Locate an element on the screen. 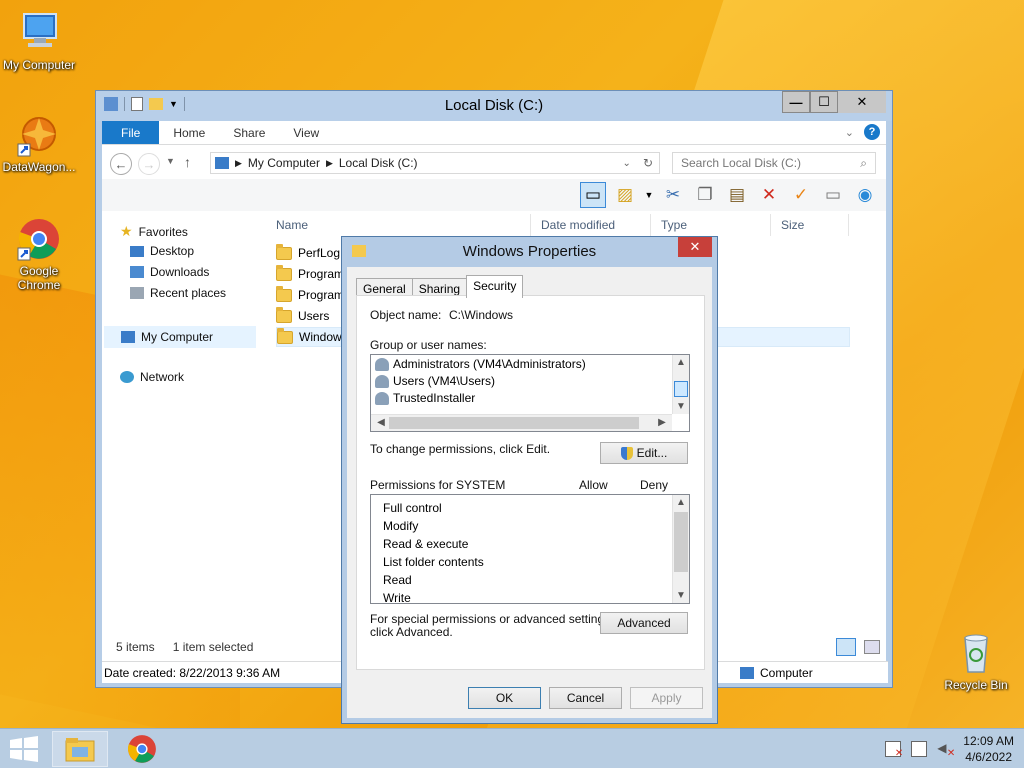  file-name: Program is located at coordinates (321, 274).